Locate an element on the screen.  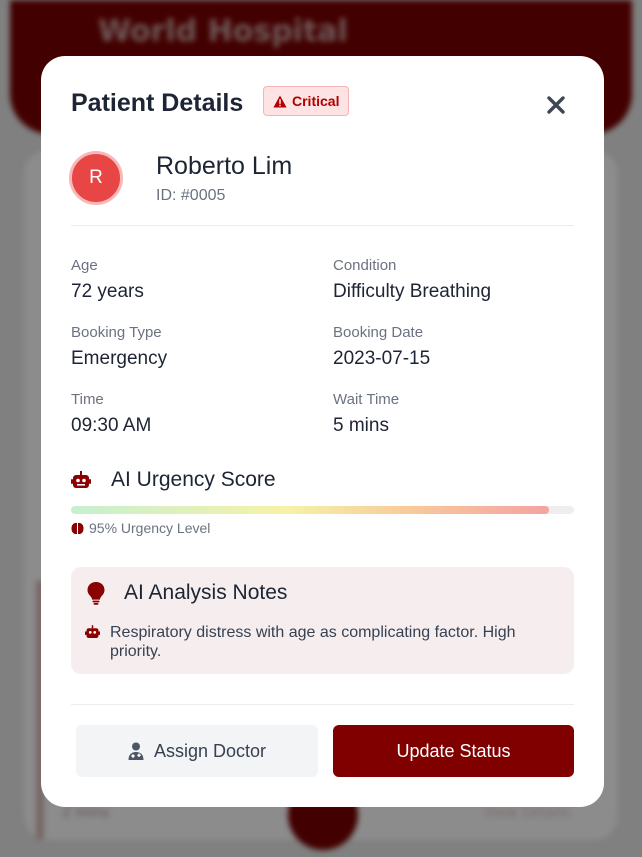
assign-doctor-label: Assign Doctor is located at coordinates (210, 750).